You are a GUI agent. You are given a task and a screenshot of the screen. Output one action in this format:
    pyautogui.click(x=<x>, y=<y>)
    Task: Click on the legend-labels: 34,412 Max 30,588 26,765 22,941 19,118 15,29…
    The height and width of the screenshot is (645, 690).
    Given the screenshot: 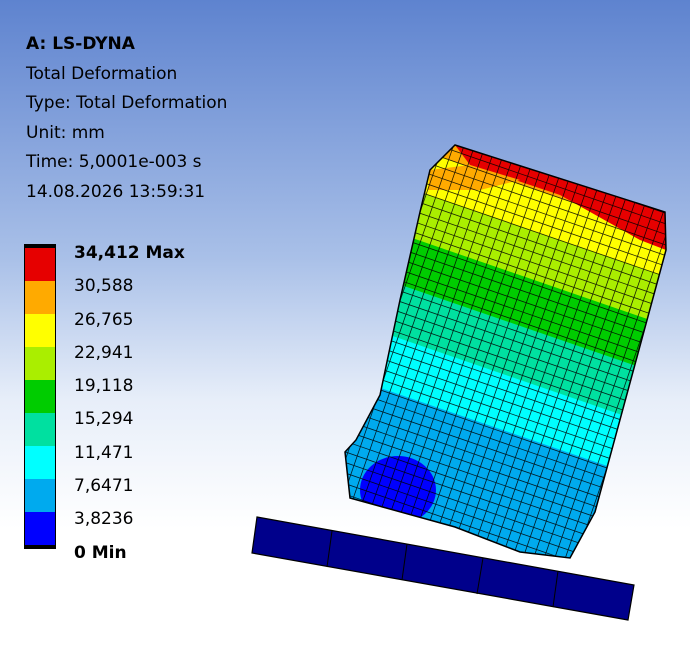 What is the action you would take?
    pyautogui.click(x=129, y=403)
    